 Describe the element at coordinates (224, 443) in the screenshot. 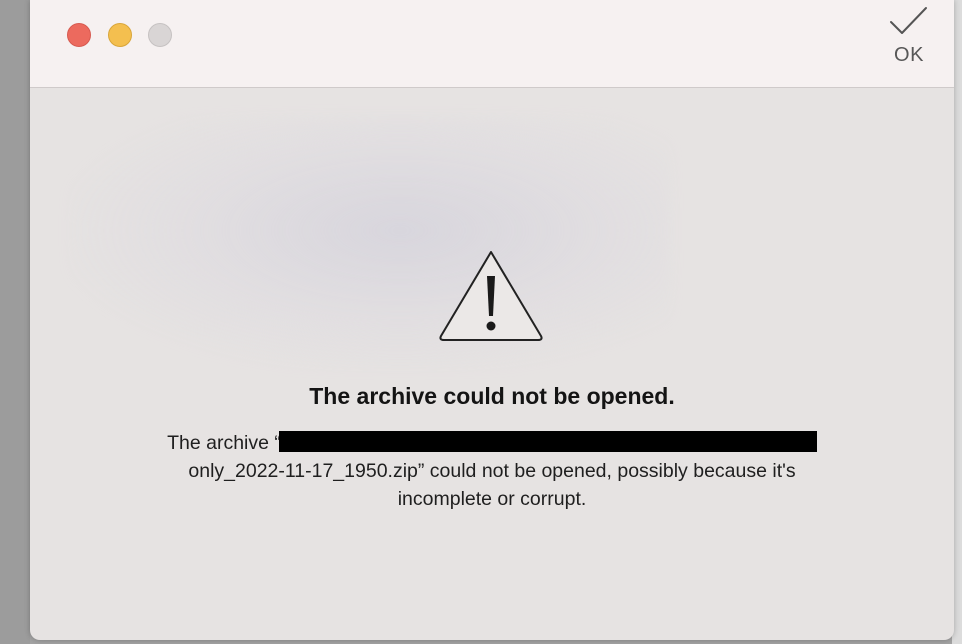

I see `message-prefix: The archive “` at that location.